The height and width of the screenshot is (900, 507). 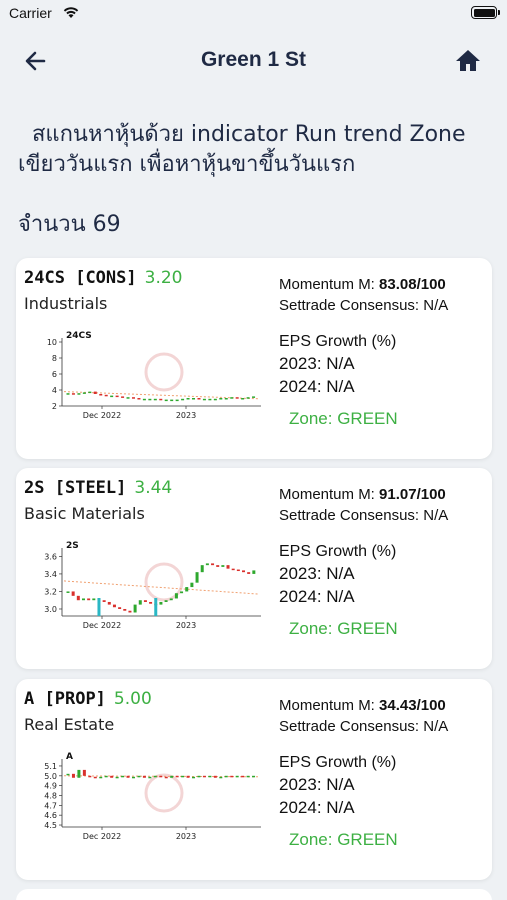 I want to click on trend-line, so click(x=161, y=587).